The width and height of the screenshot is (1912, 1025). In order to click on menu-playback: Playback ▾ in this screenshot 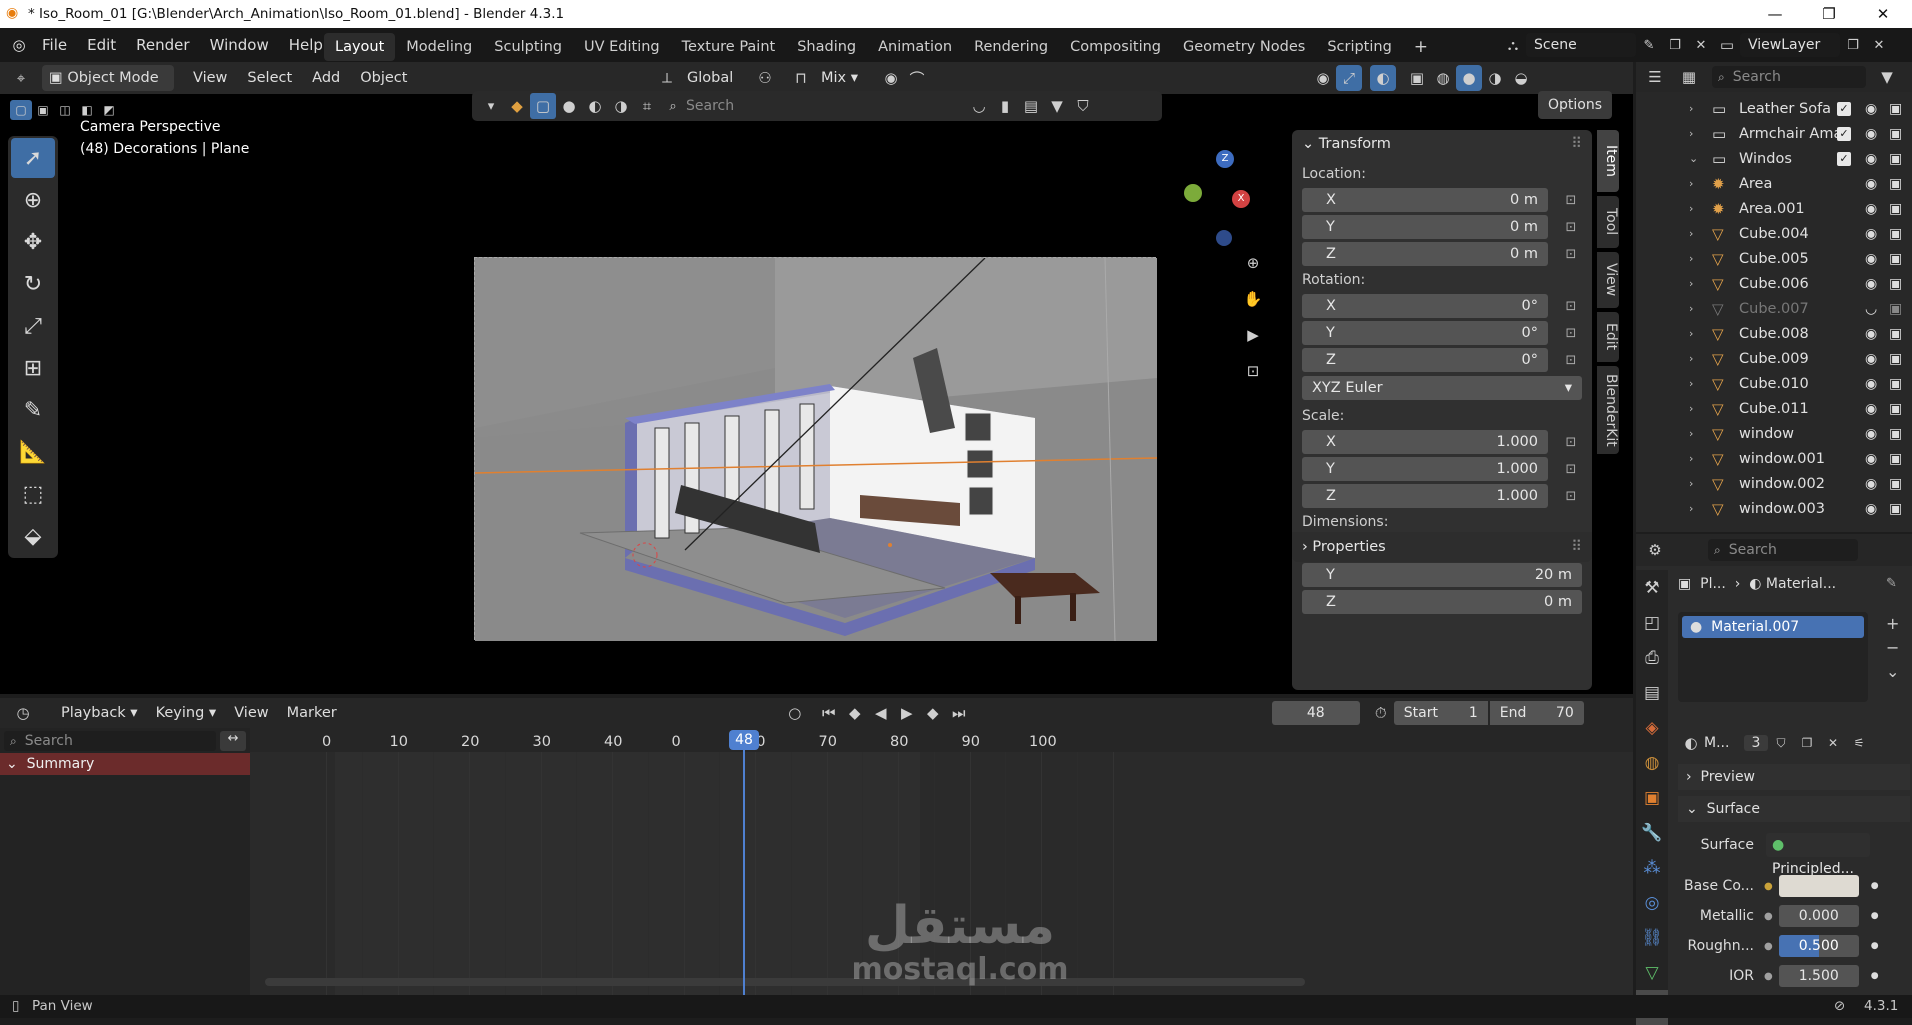, I will do `click(99, 713)`.